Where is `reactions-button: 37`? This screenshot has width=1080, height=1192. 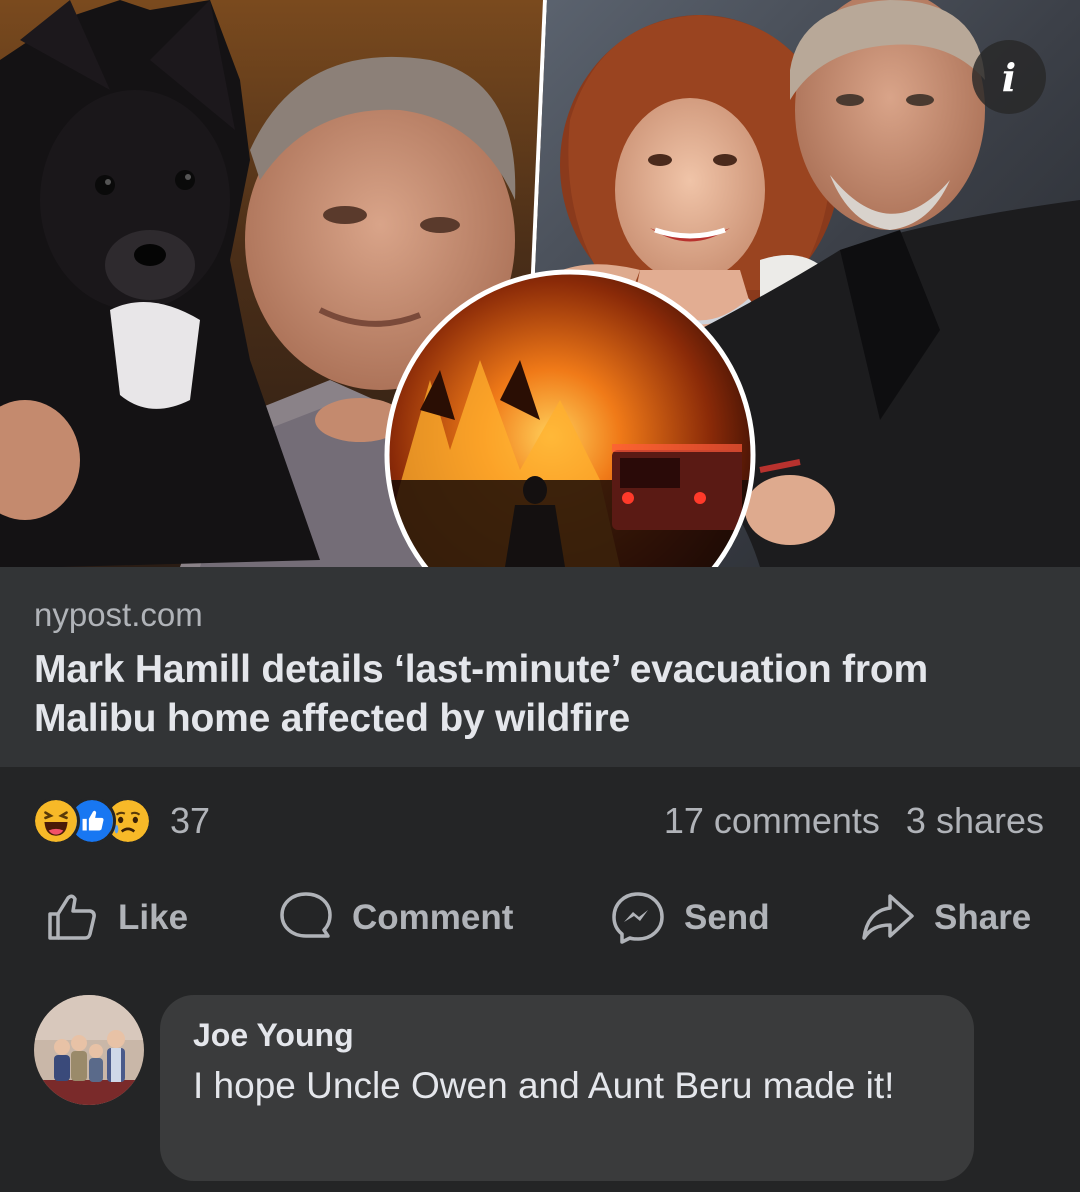
reactions-button: 37 is located at coordinates (121, 821).